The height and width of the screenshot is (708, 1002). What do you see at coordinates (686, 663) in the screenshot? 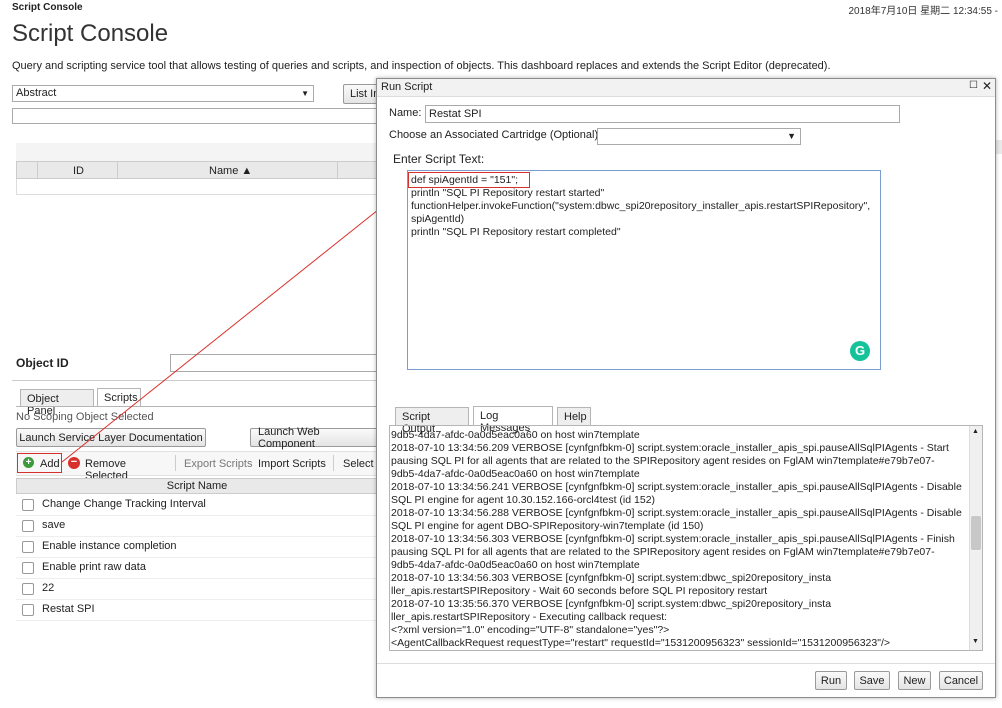
I see `dialog-footer-divider` at bounding box center [686, 663].